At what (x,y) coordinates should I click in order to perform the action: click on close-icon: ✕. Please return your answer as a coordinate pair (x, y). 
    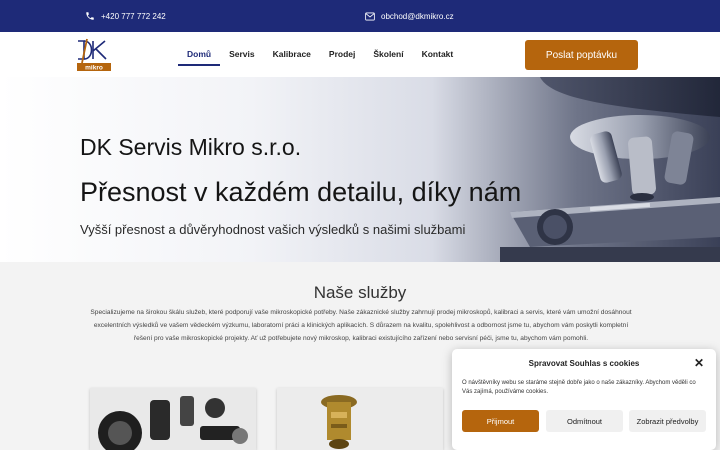
    Looking at the image, I should click on (699, 363).